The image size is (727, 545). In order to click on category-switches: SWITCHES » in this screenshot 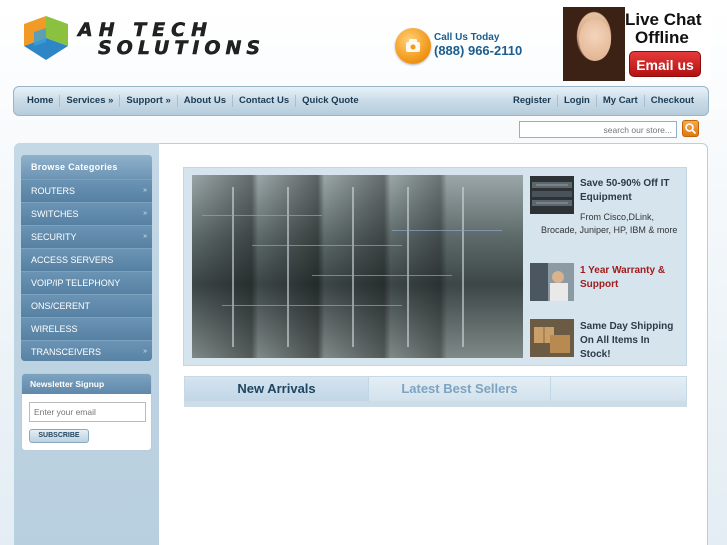, I will do `click(86, 213)`.